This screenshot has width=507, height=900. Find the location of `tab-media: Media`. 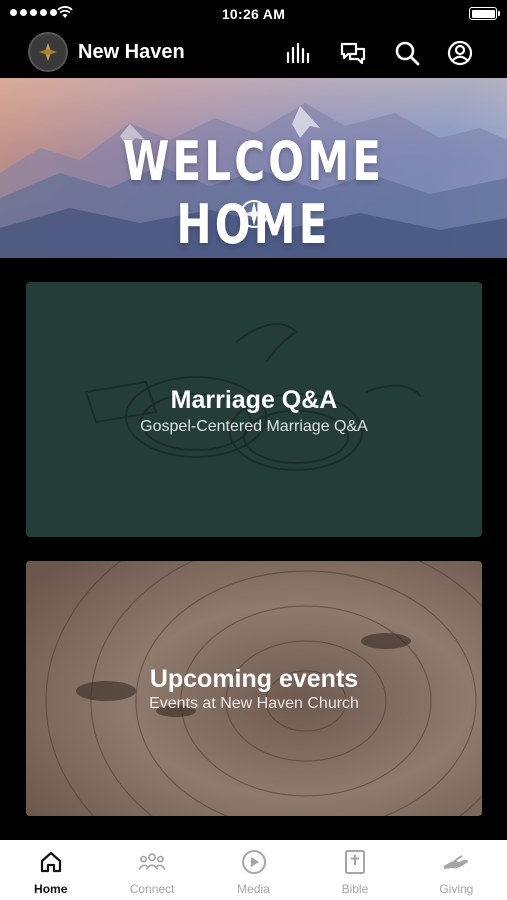

tab-media: Media is located at coordinates (253, 870).